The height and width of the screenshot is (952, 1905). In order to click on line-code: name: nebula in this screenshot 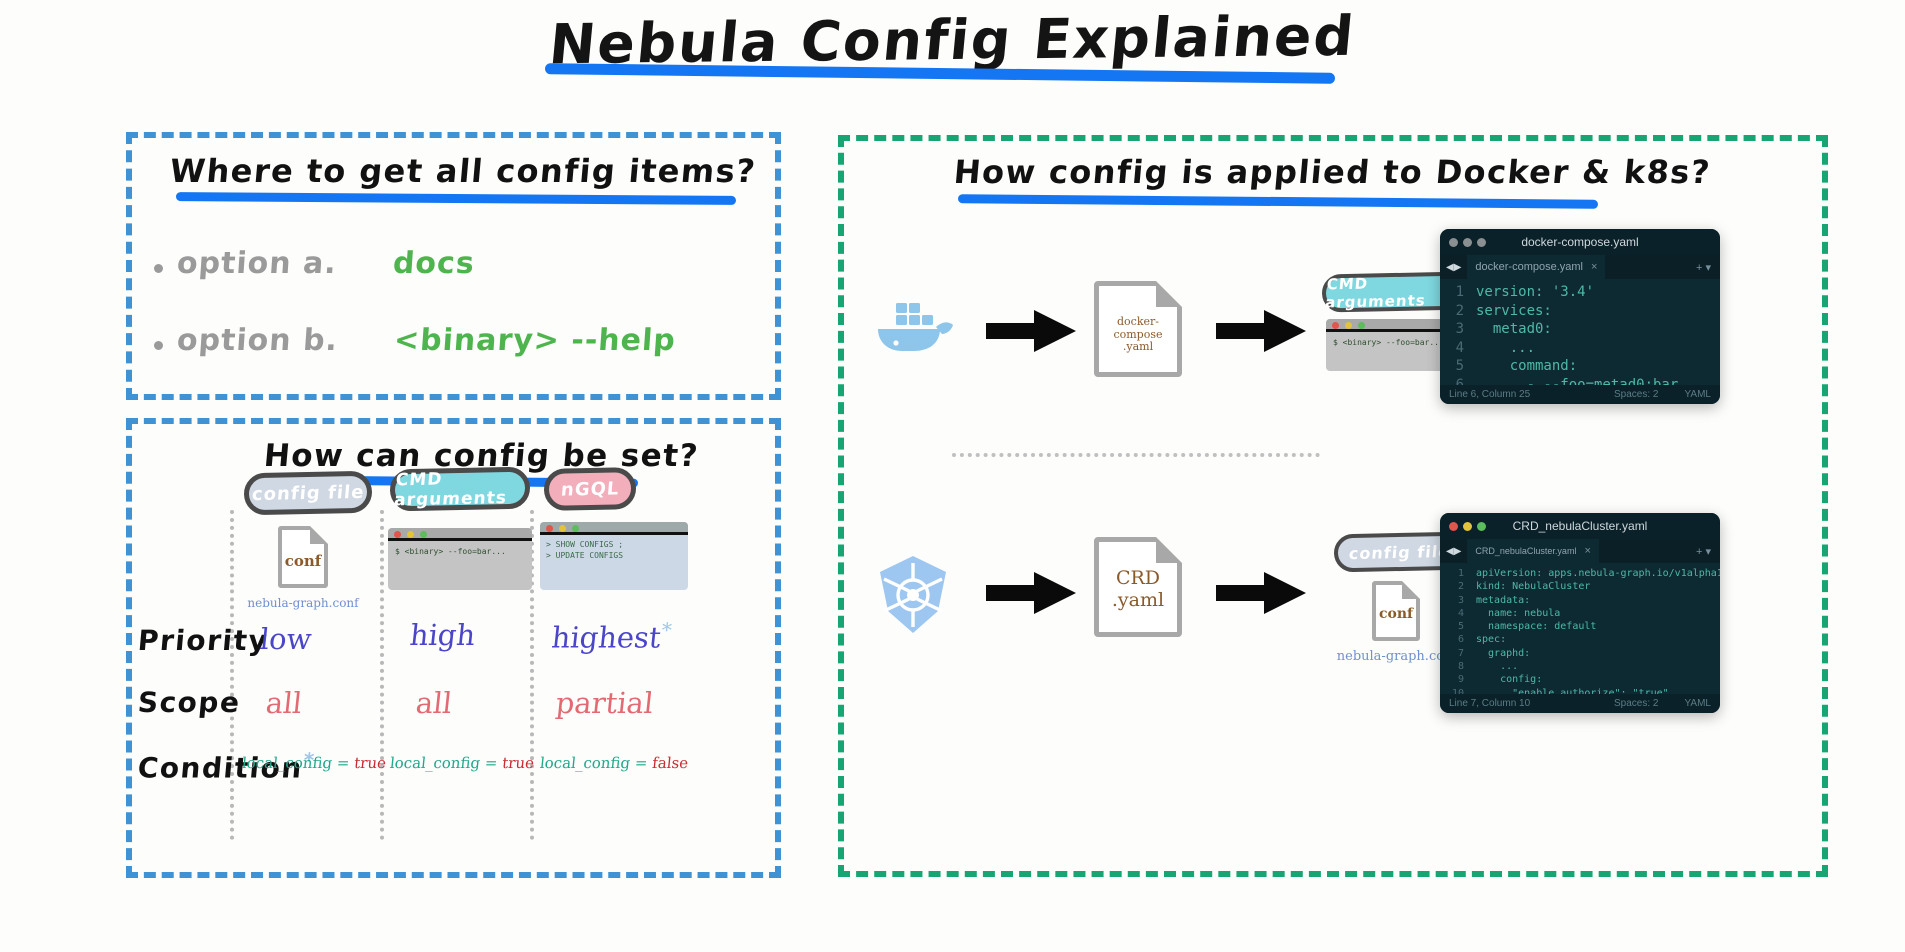, I will do `click(1518, 613)`.